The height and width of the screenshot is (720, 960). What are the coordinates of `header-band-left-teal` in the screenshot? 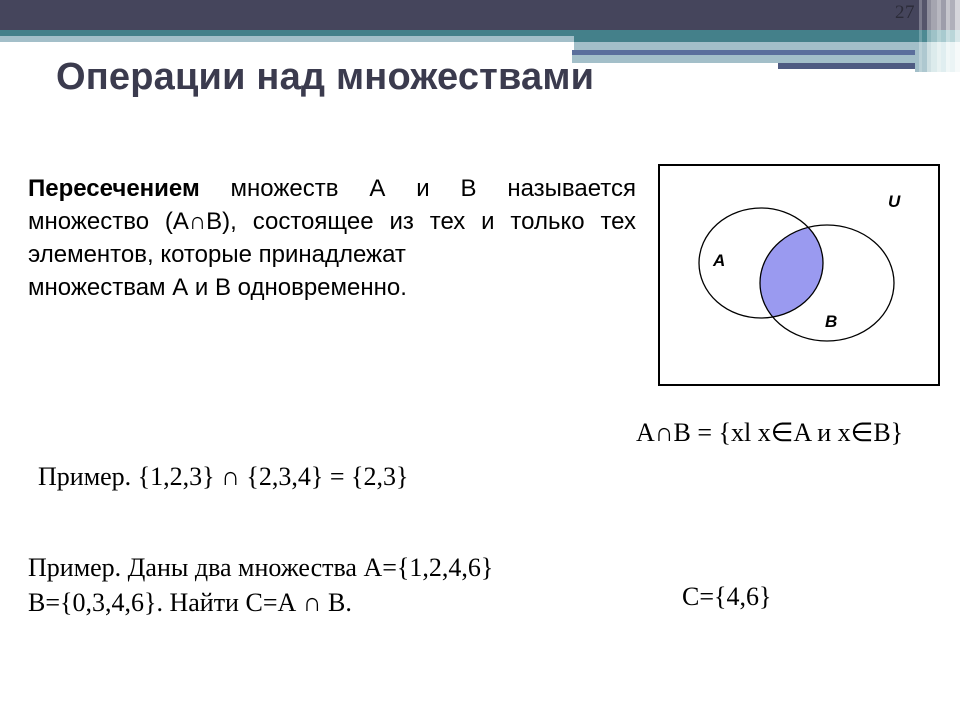 It's located at (287, 33).